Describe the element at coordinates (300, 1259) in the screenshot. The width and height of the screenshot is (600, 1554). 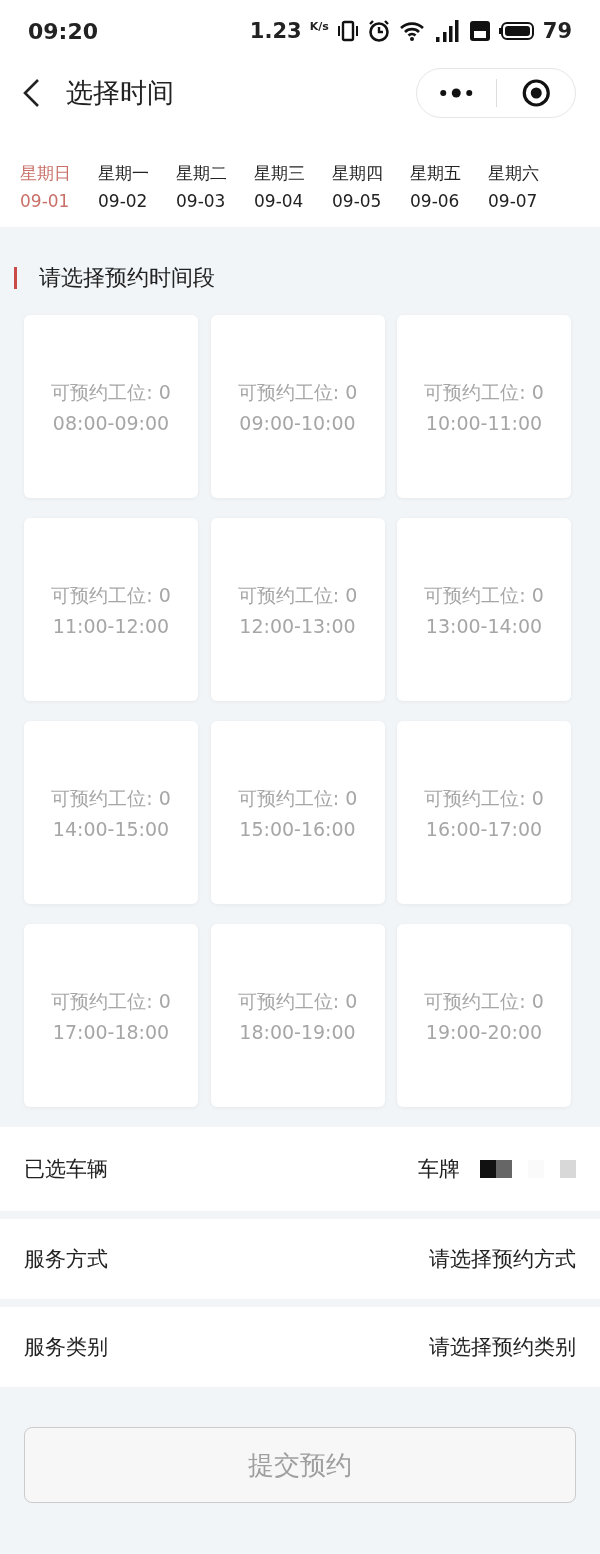
I see `form-row: 服务方式 请选择预约方式` at that location.